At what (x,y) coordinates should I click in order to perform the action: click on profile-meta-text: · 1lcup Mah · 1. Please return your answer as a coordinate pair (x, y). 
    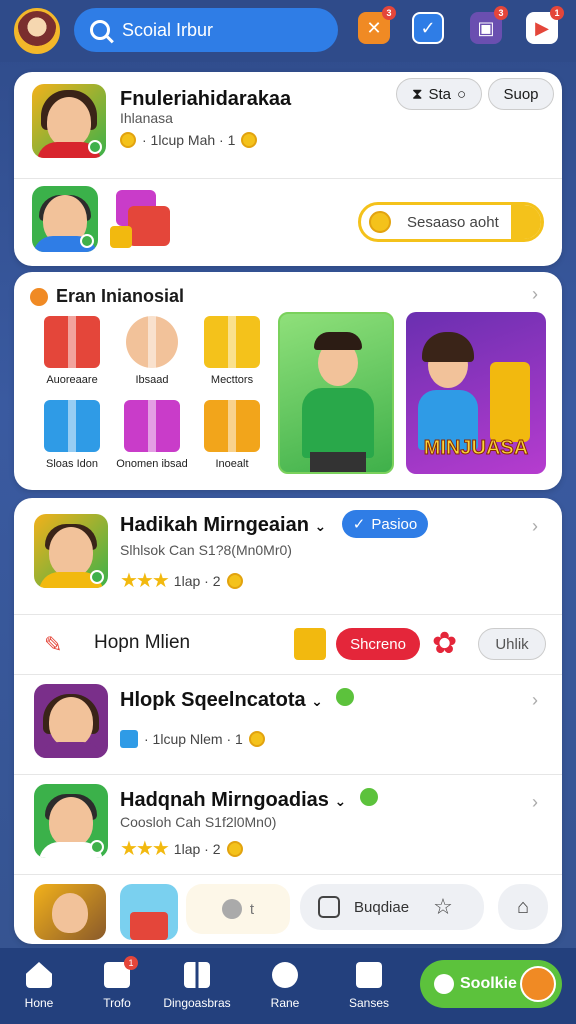
    Looking at the image, I should click on (189, 140).